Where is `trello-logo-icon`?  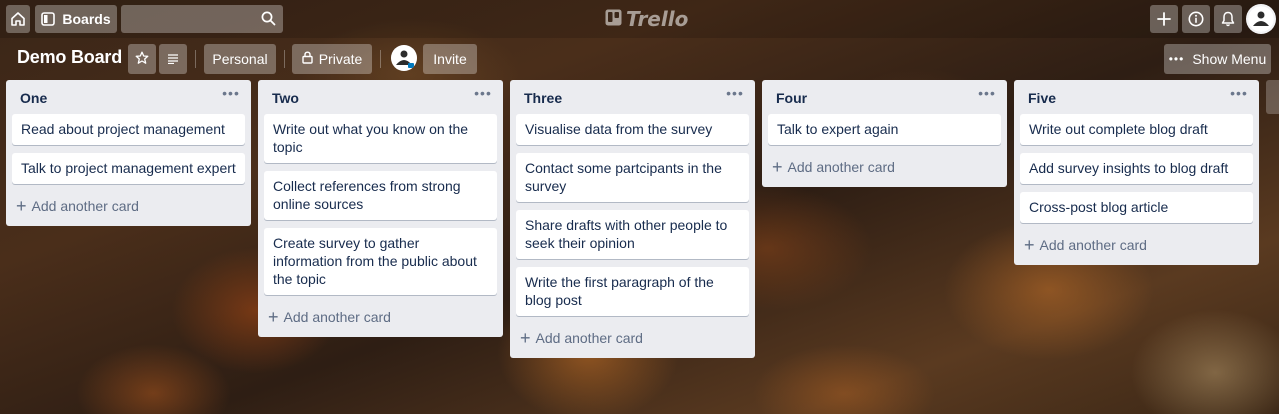 trello-logo-icon is located at coordinates (613, 19).